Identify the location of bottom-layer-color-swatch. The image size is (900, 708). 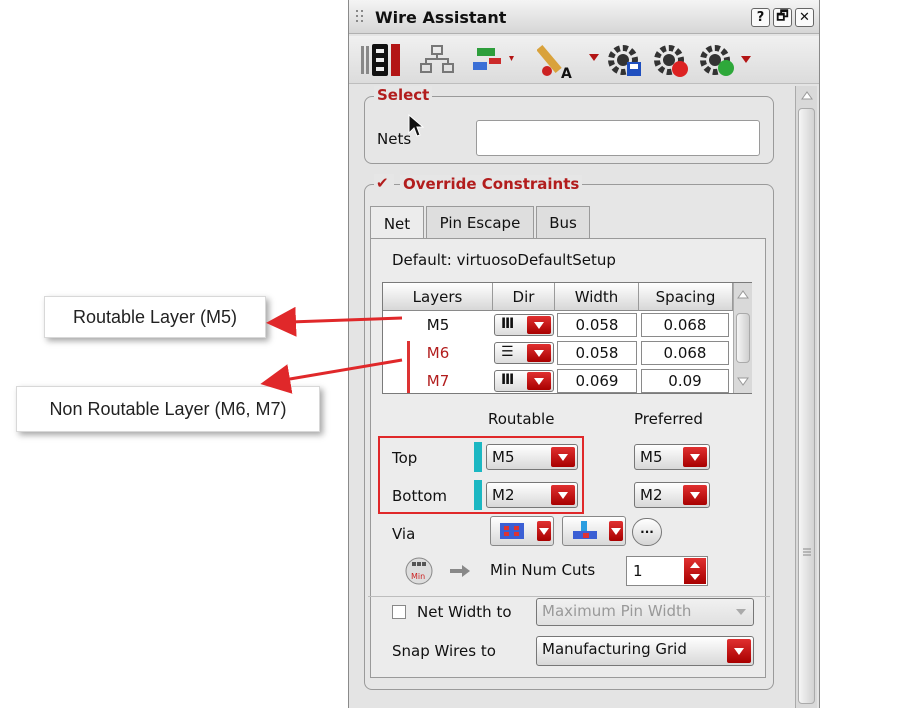
(478, 495).